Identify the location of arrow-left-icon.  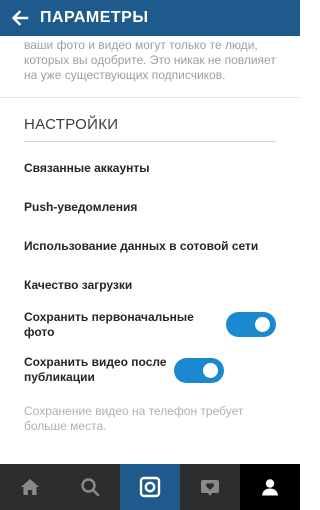
(20, 18).